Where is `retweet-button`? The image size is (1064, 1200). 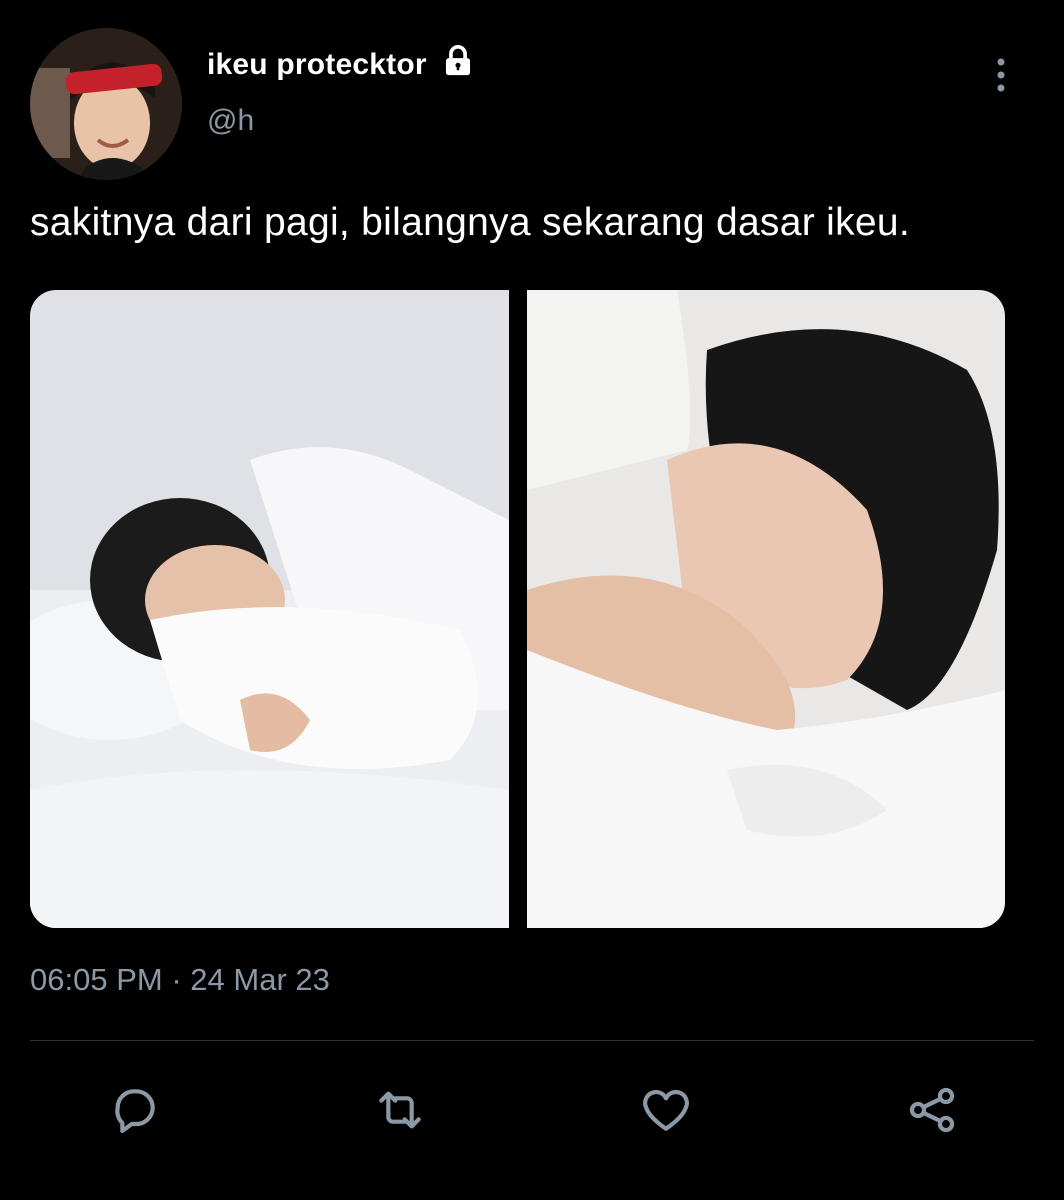 retweet-button is located at coordinates (400, 1110).